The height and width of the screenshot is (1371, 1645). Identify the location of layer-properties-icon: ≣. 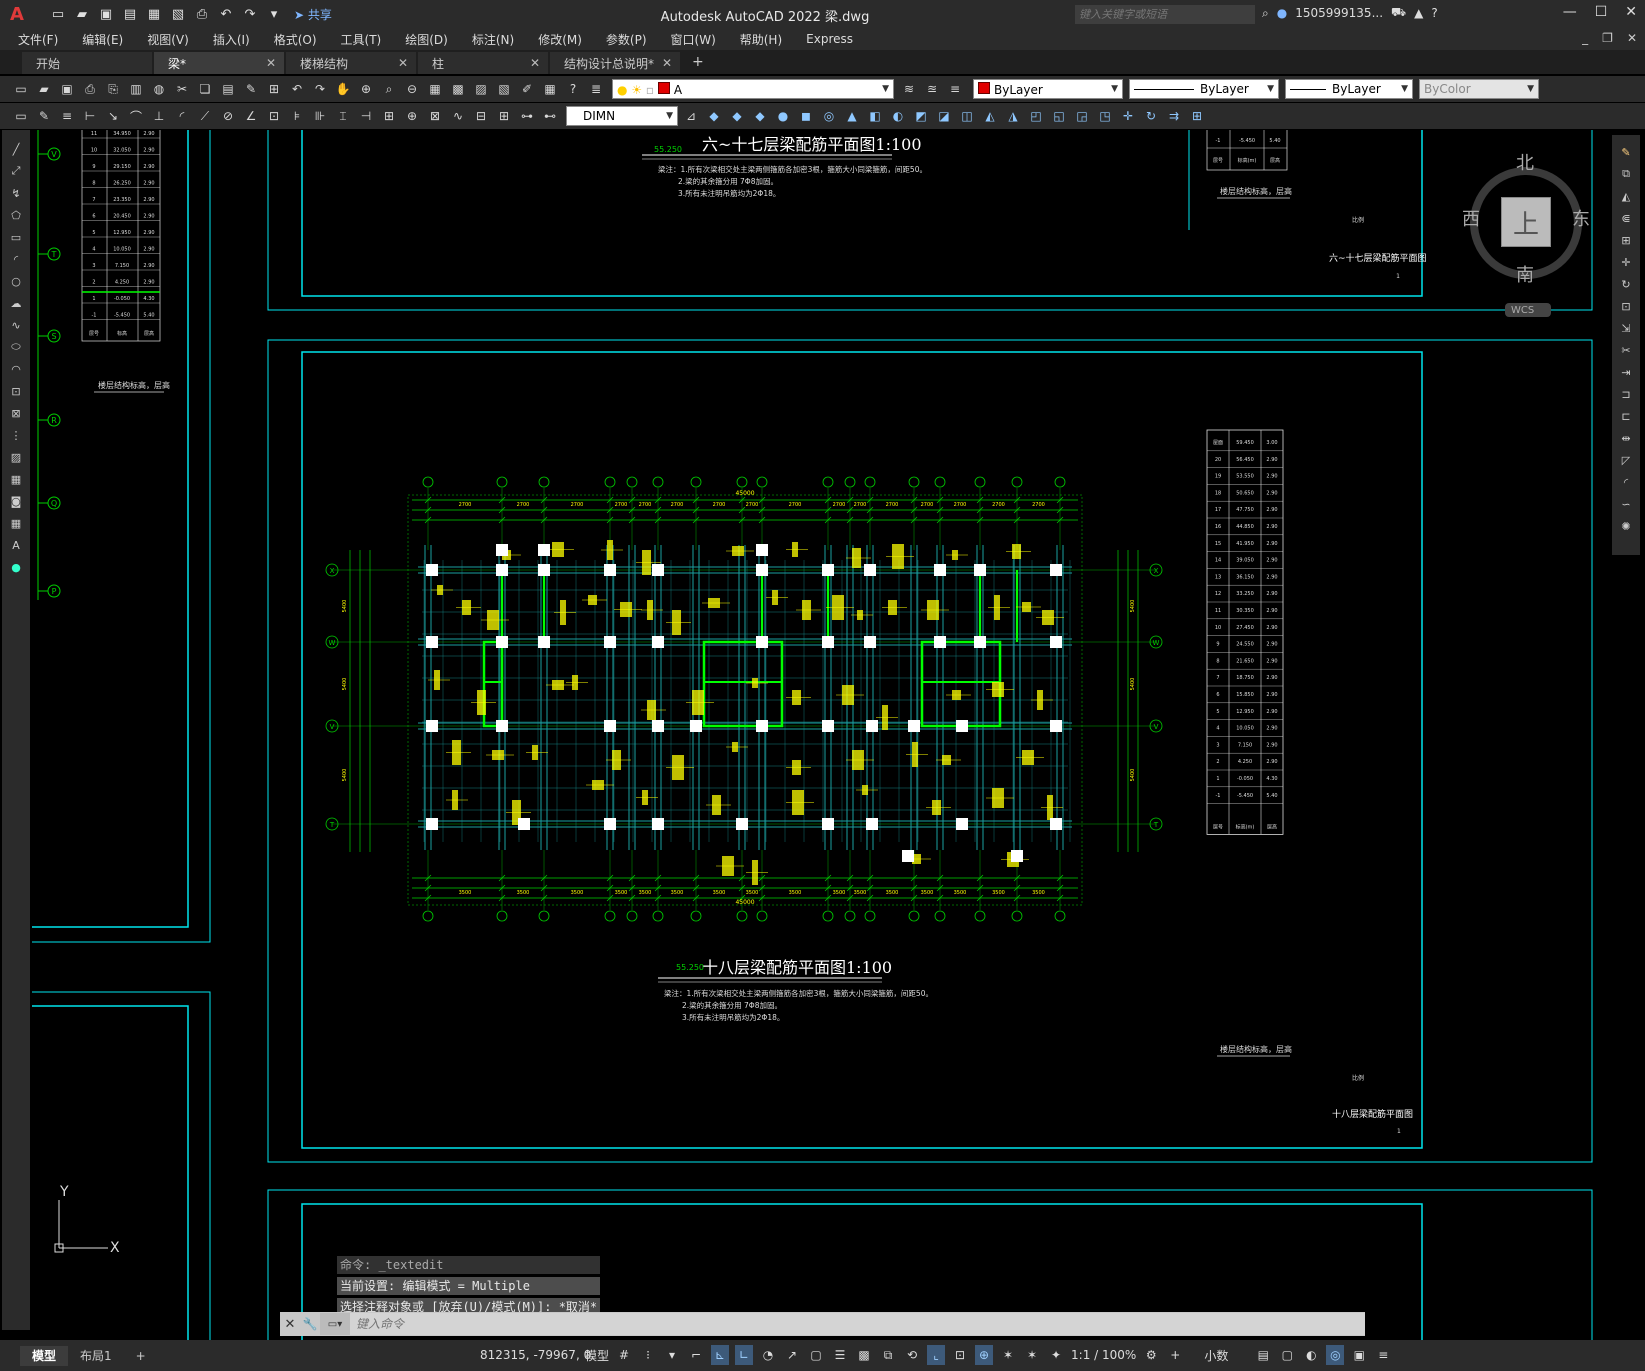
(596, 89).